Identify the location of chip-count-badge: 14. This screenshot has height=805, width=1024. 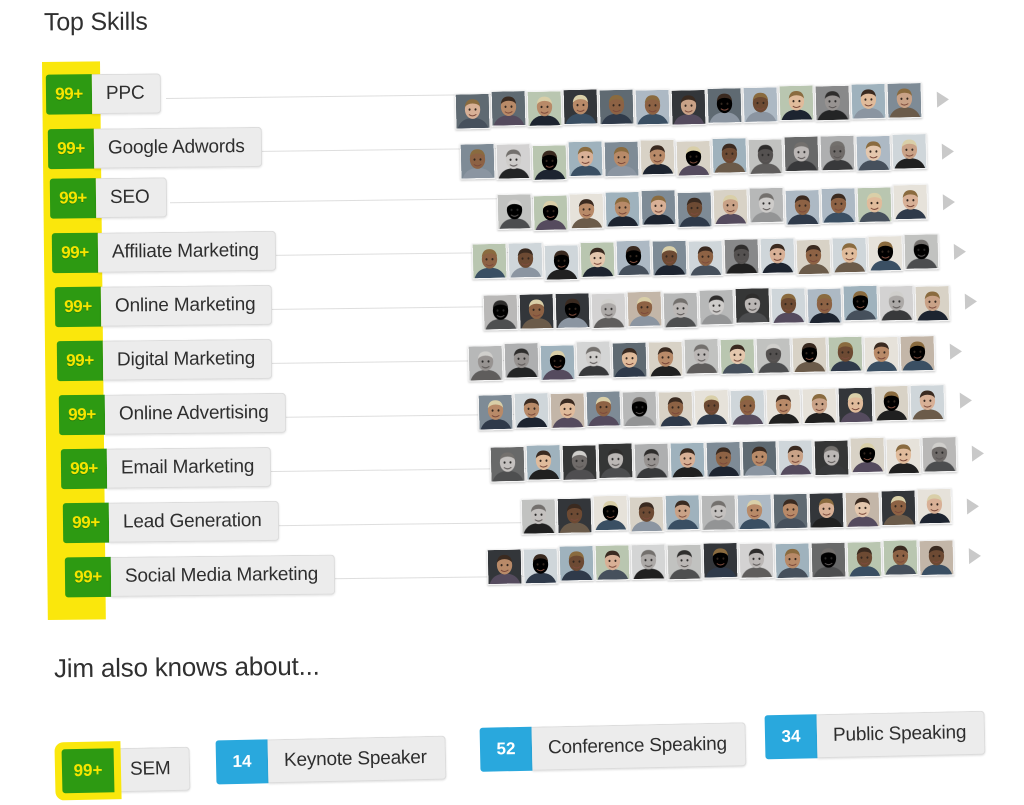
(242, 762).